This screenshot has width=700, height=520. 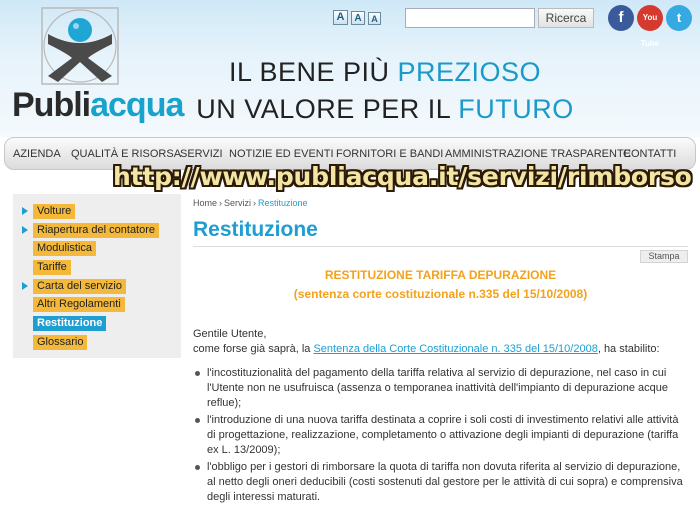 What do you see at coordinates (385, 72) in the screenshot?
I see `slogan-line-1: IL BENE PIÙ PREZIOSO` at bounding box center [385, 72].